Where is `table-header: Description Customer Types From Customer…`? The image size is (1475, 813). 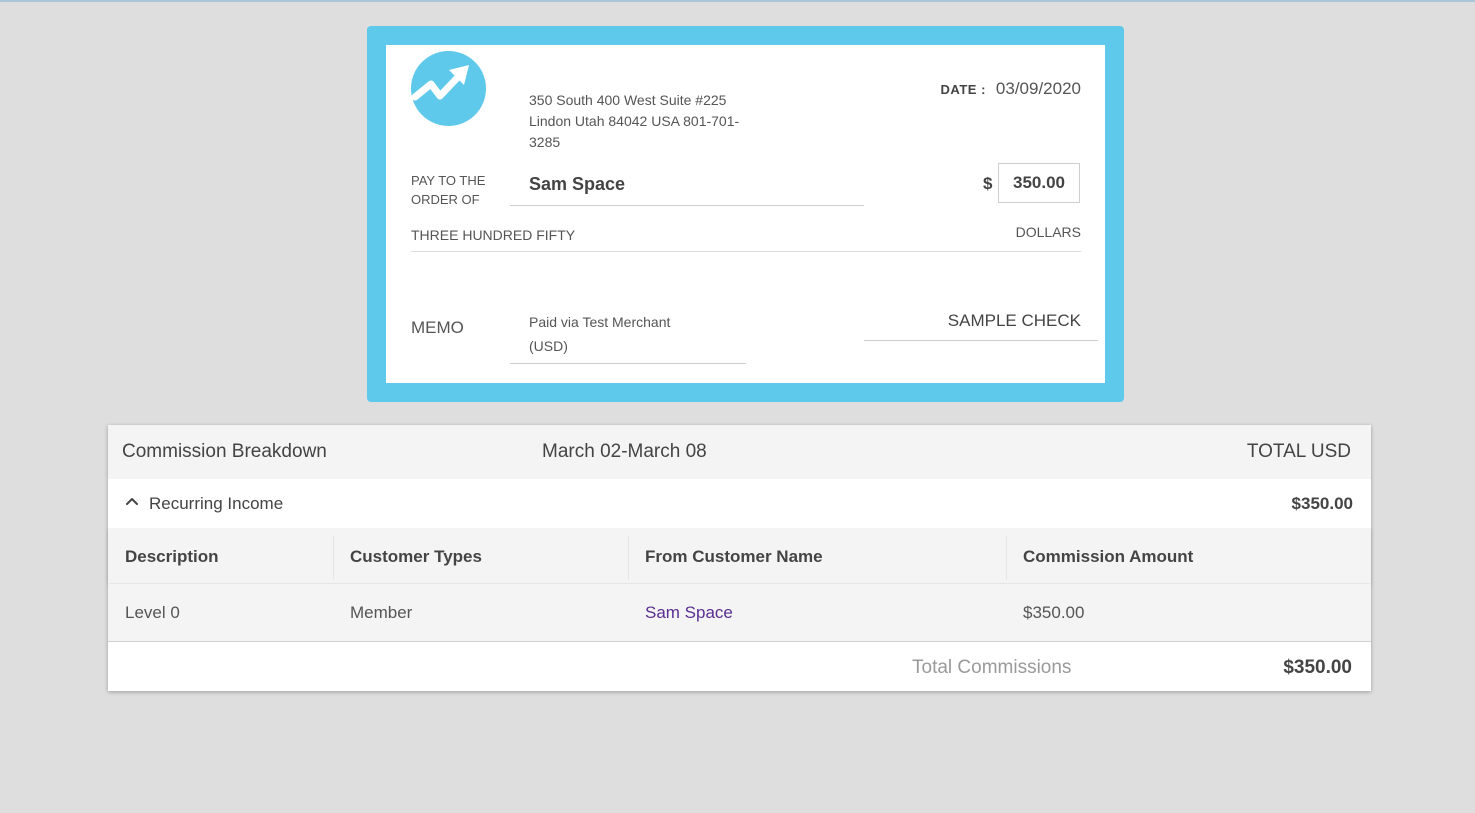
table-header: Description Customer Types From Customer… is located at coordinates (739, 555).